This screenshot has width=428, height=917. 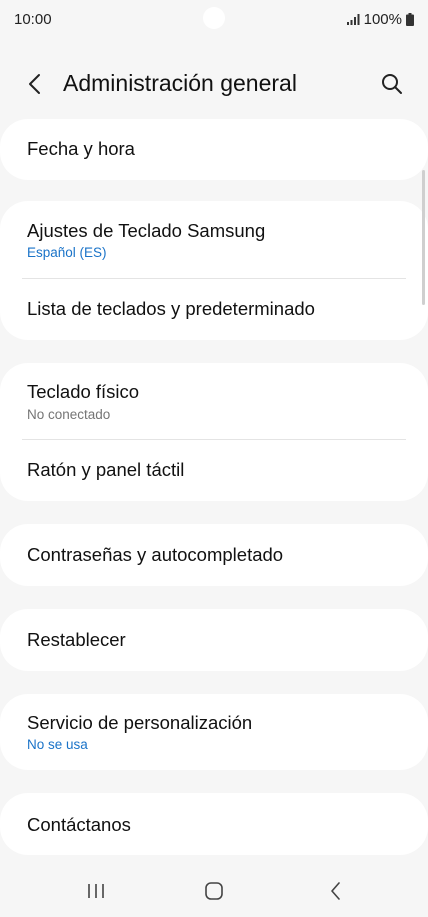 I want to click on item-title: Ratón y panel táctil, so click(x=106, y=469).